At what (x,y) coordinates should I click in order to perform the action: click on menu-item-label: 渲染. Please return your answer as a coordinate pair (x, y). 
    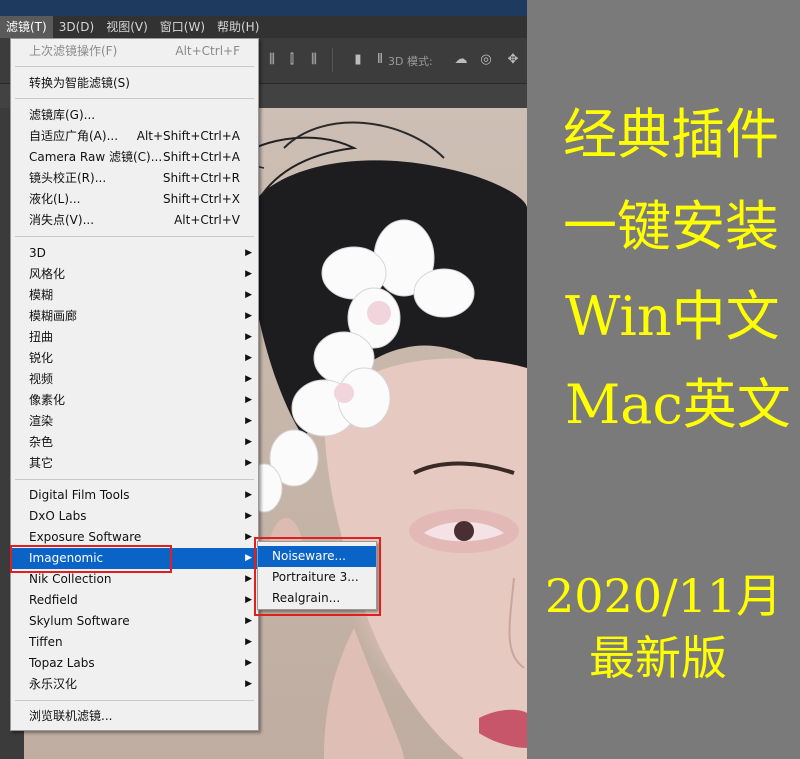
    Looking at the image, I should click on (41, 421).